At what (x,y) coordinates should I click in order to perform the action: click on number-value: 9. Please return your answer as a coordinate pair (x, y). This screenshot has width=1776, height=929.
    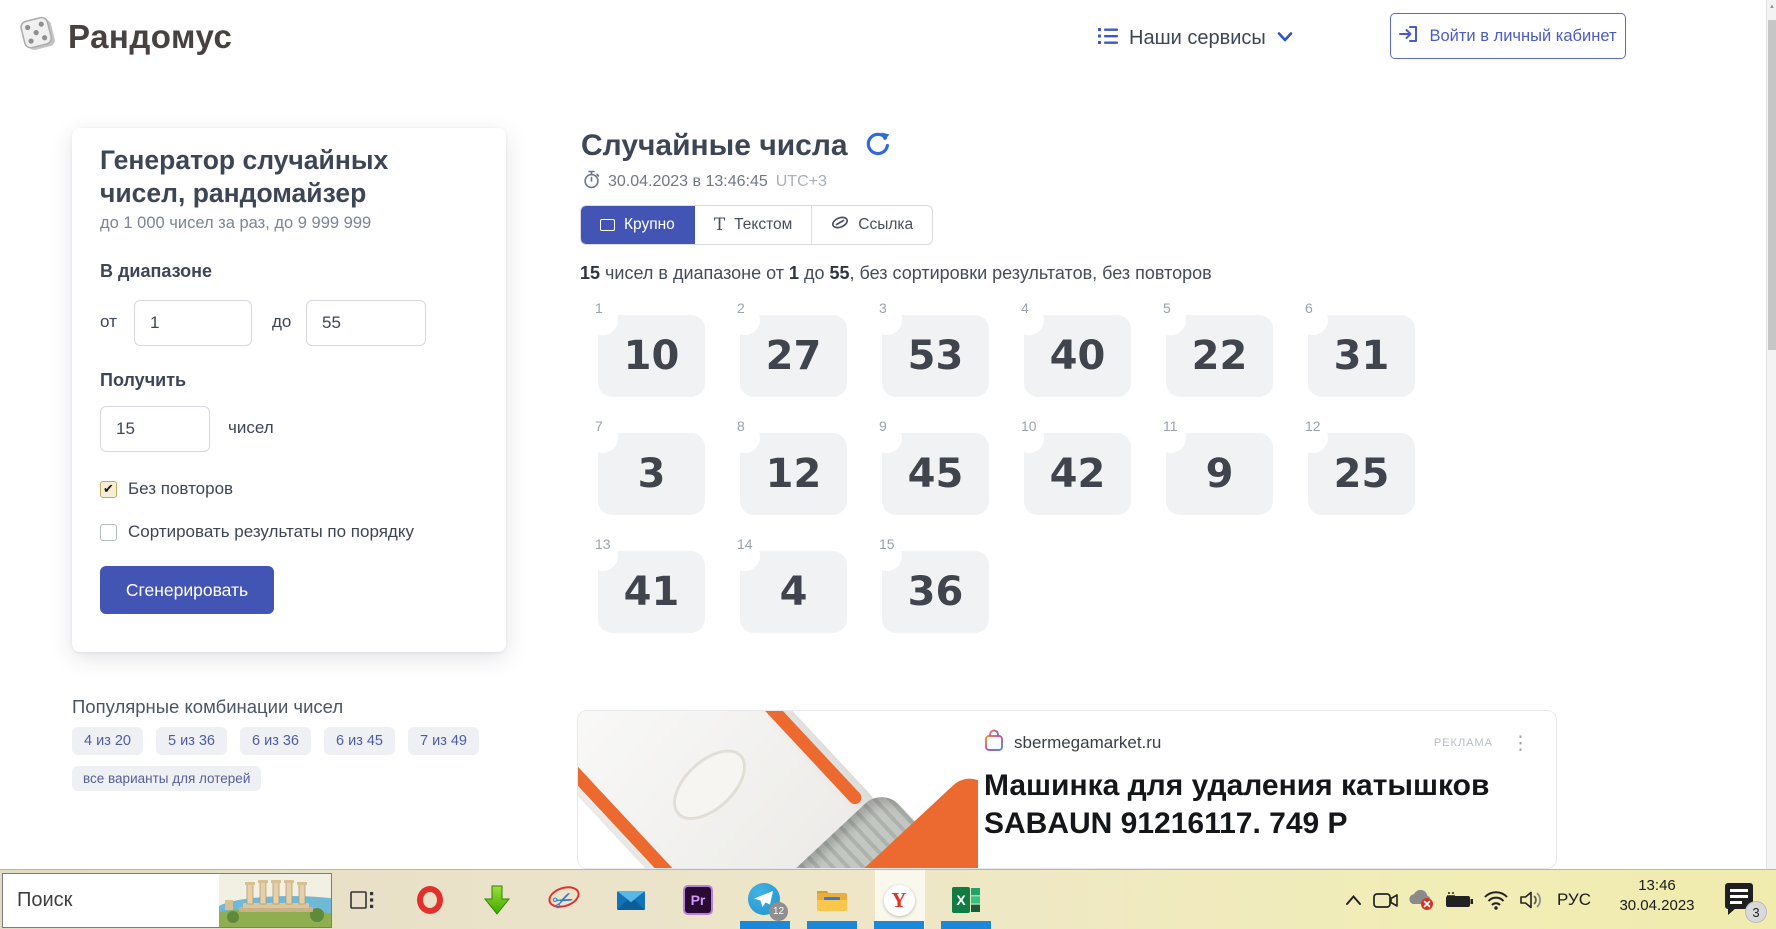
    Looking at the image, I should click on (1219, 474).